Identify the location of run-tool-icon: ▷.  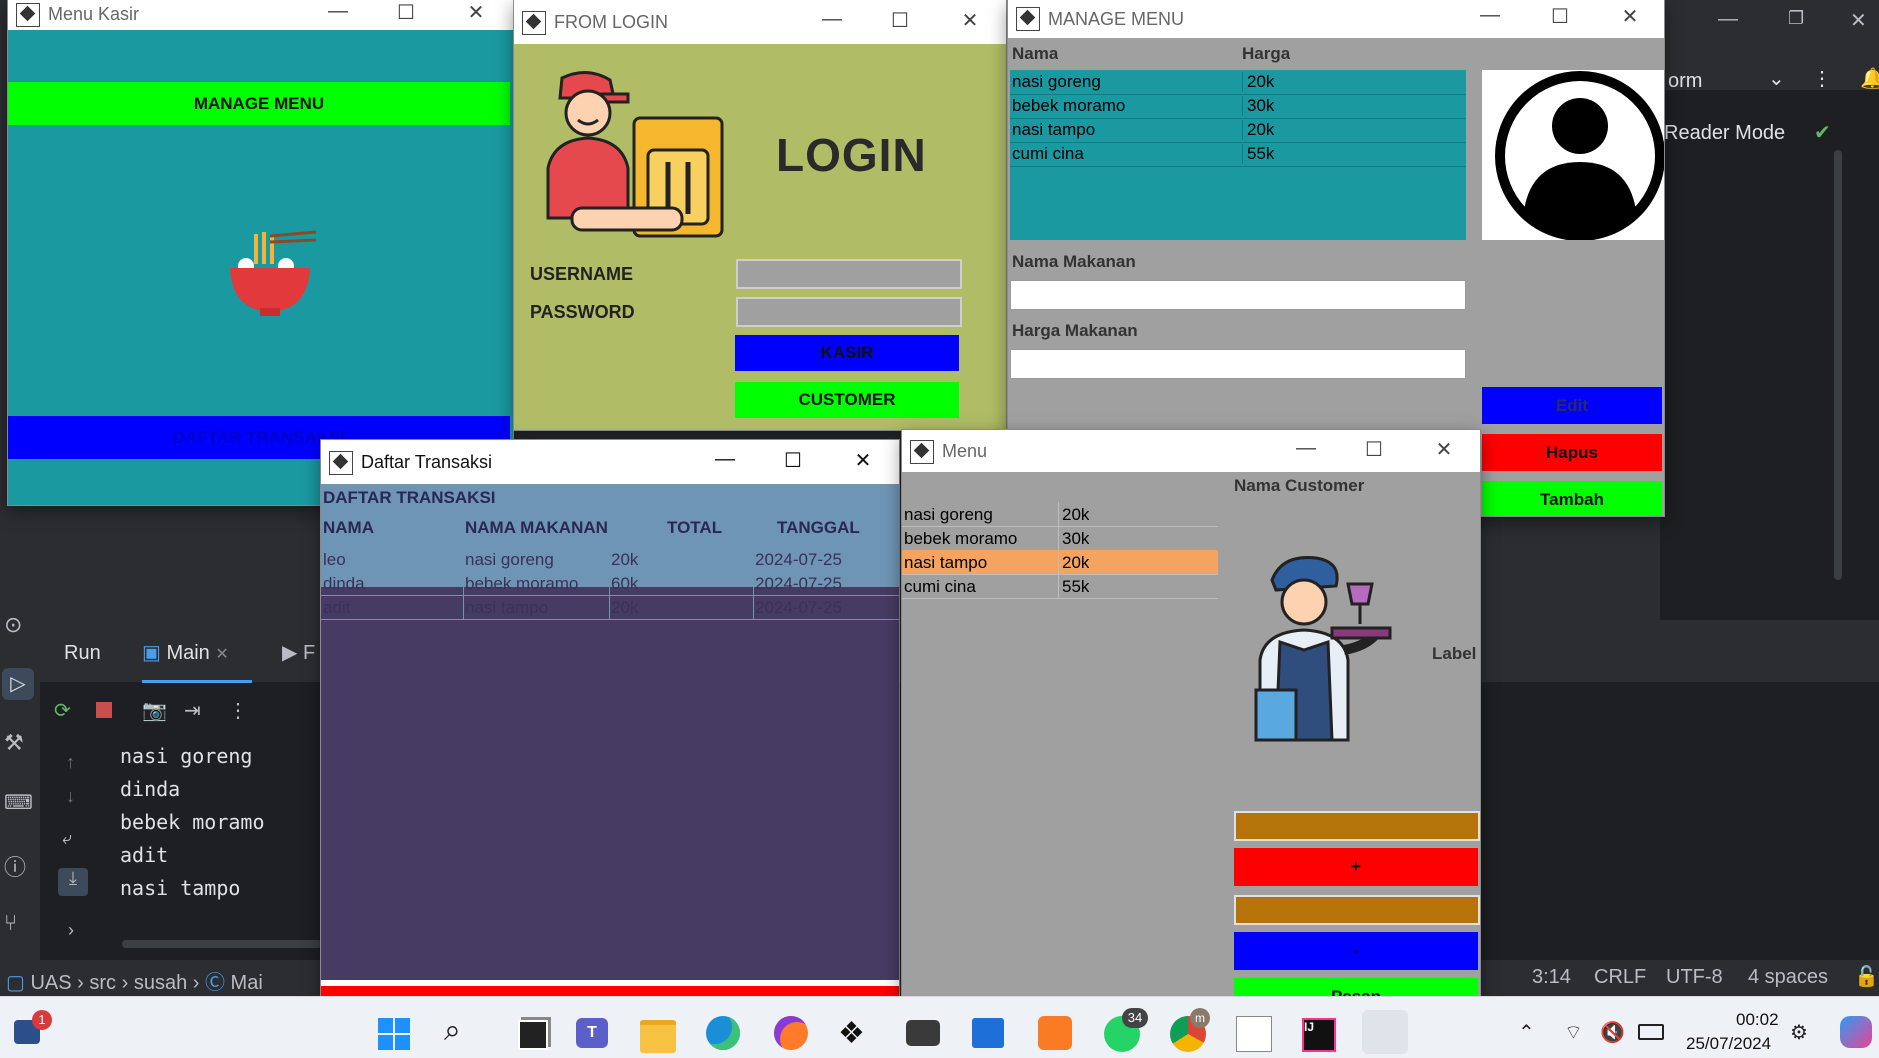
(18, 684).